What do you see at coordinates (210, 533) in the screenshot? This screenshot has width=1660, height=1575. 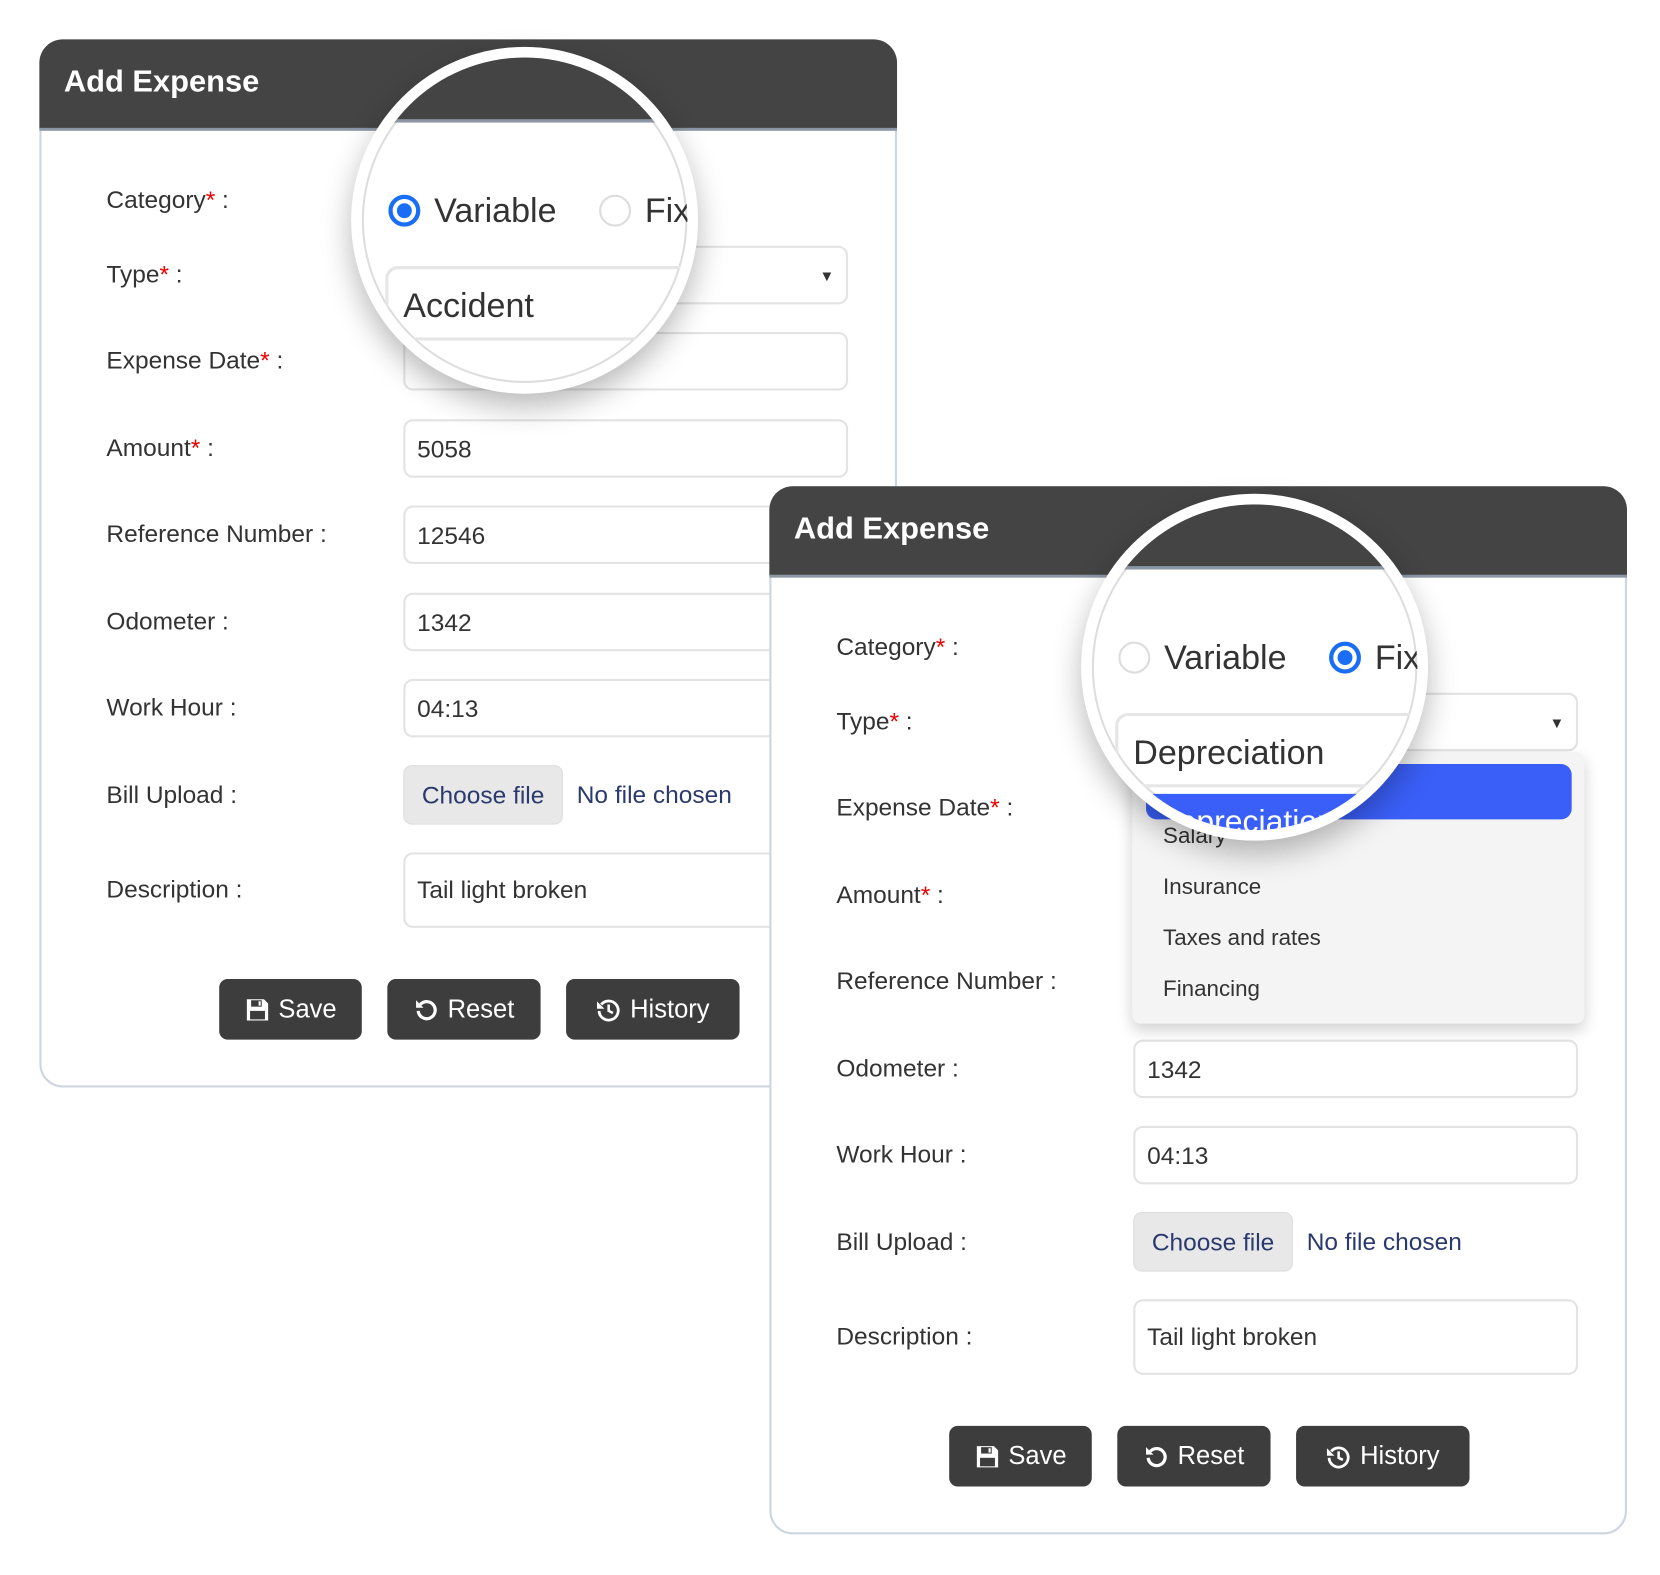 I see `reference-number-label-text: Reference Number` at bounding box center [210, 533].